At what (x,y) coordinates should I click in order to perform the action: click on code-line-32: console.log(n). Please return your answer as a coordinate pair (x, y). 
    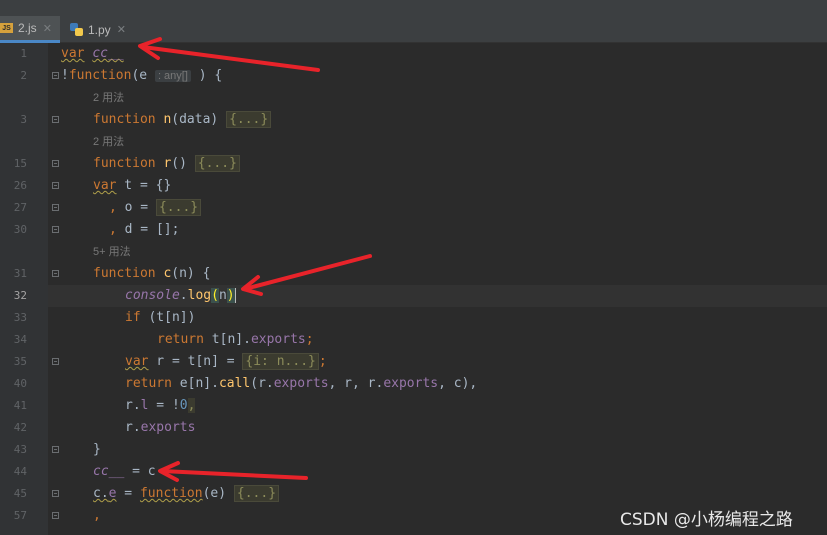
    Looking at the image, I should click on (180, 295).